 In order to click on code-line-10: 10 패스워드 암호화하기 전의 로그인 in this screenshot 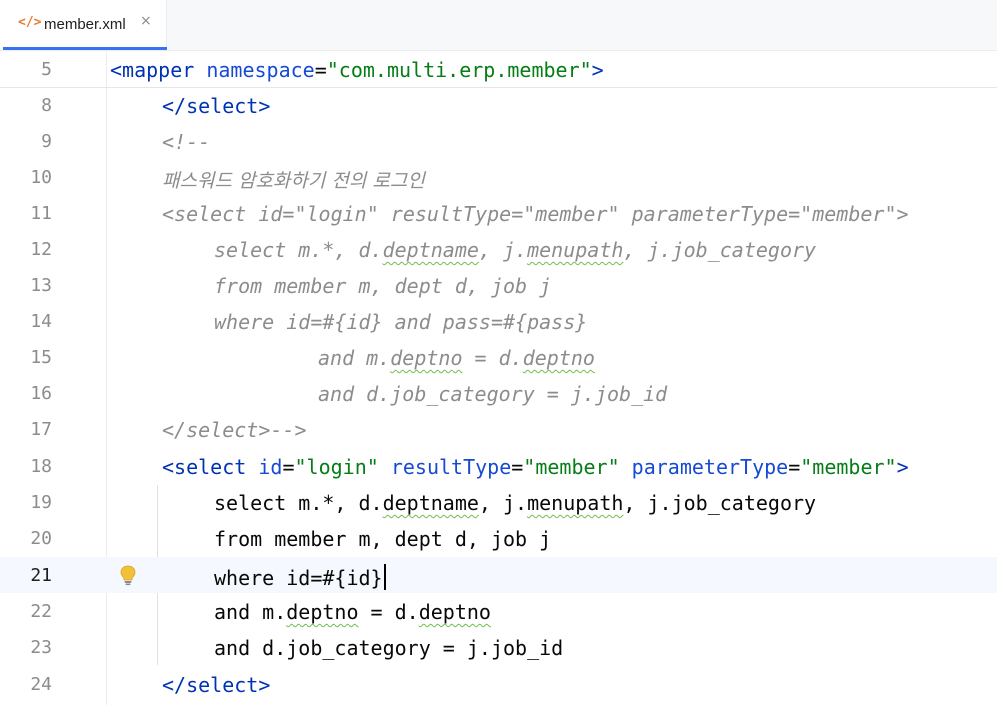, I will do `click(498, 177)`.